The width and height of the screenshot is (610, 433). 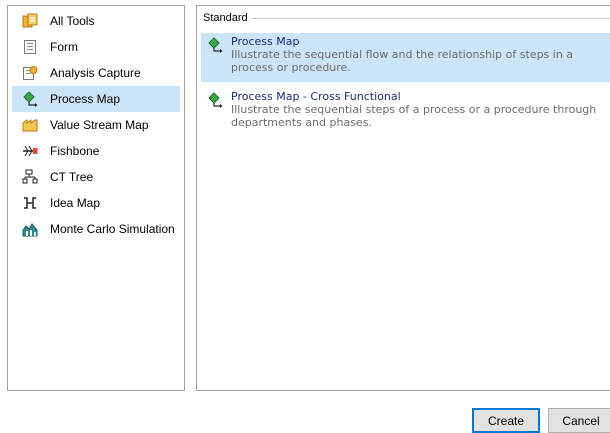 I want to click on template-description-line-2: process or procedure., so click(x=291, y=67).